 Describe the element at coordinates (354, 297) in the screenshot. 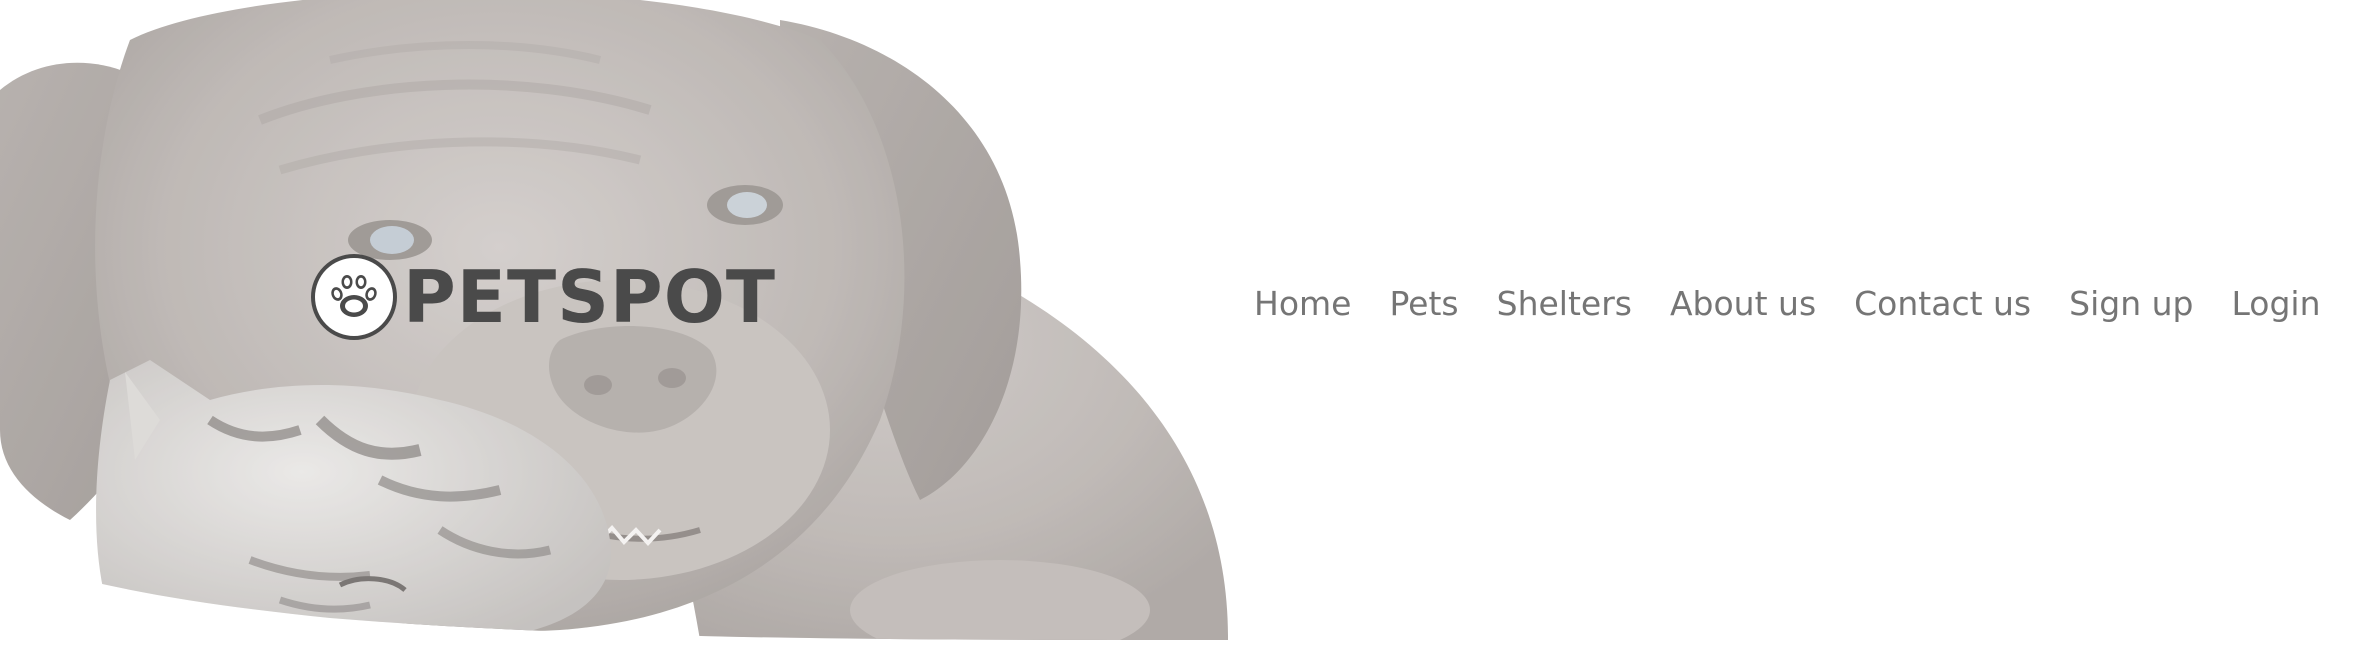

I see `paw-icon` at that location.